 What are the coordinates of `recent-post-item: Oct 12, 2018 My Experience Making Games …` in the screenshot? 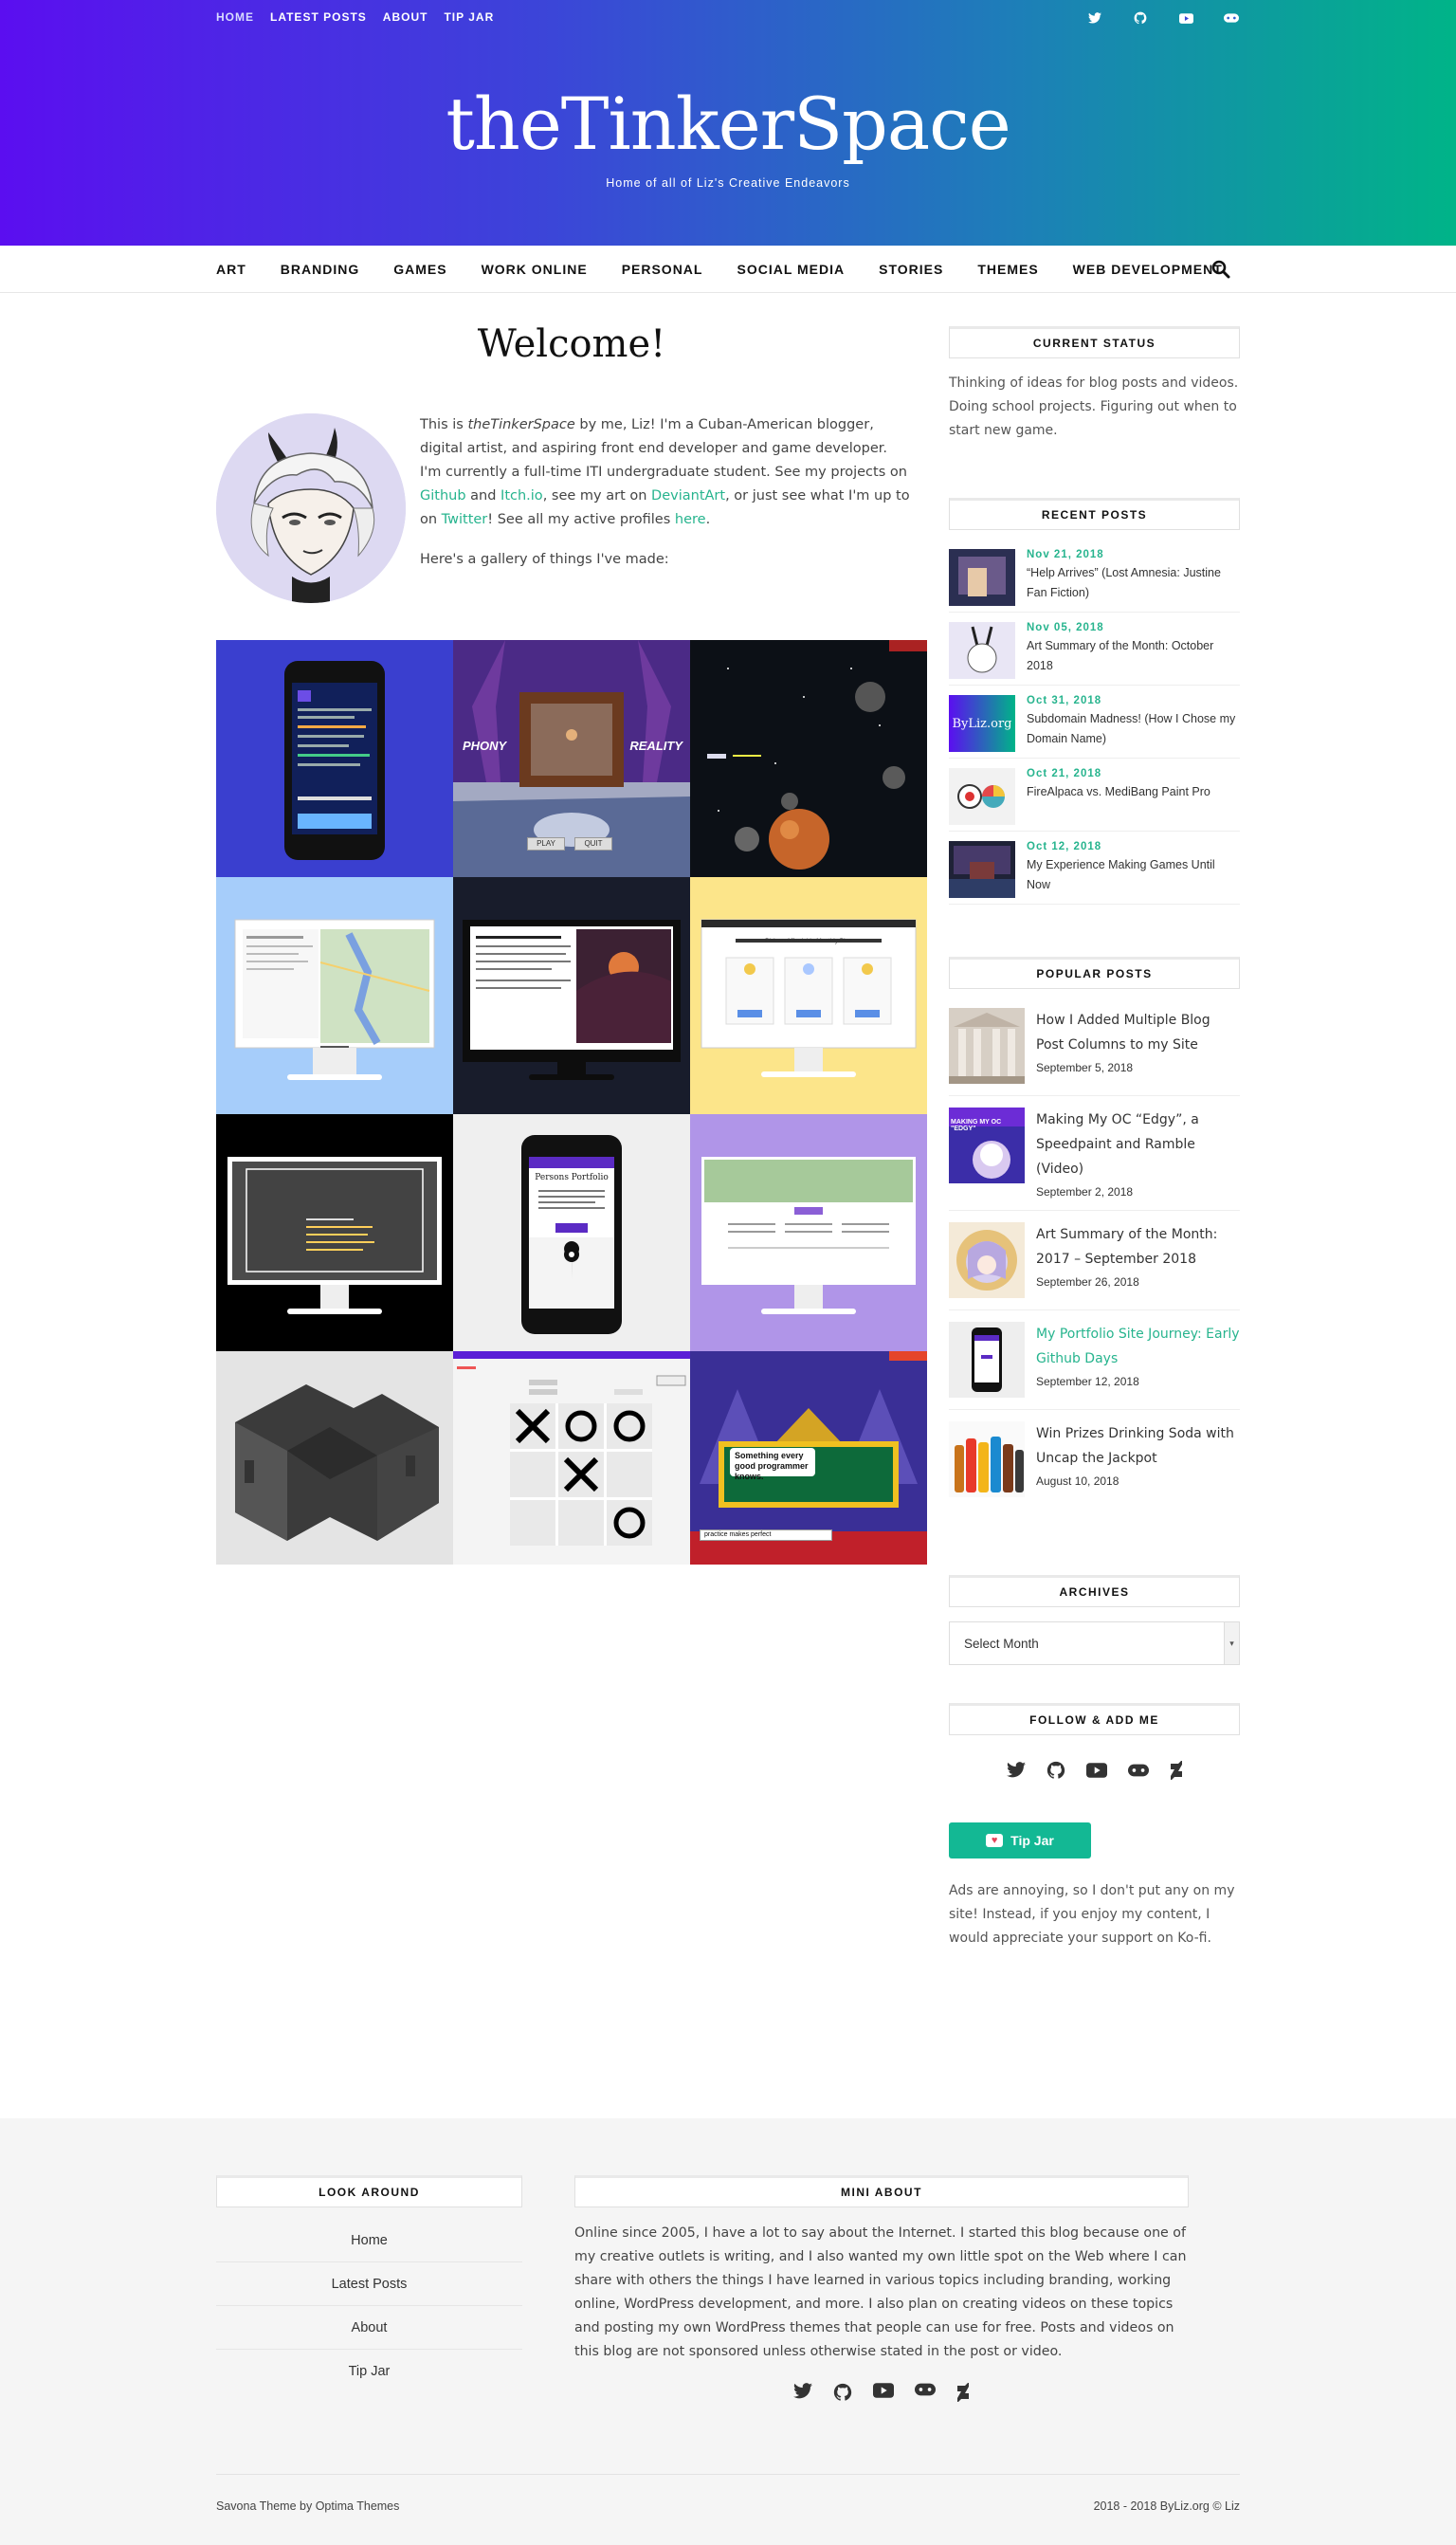 It's located at (1094, 868).